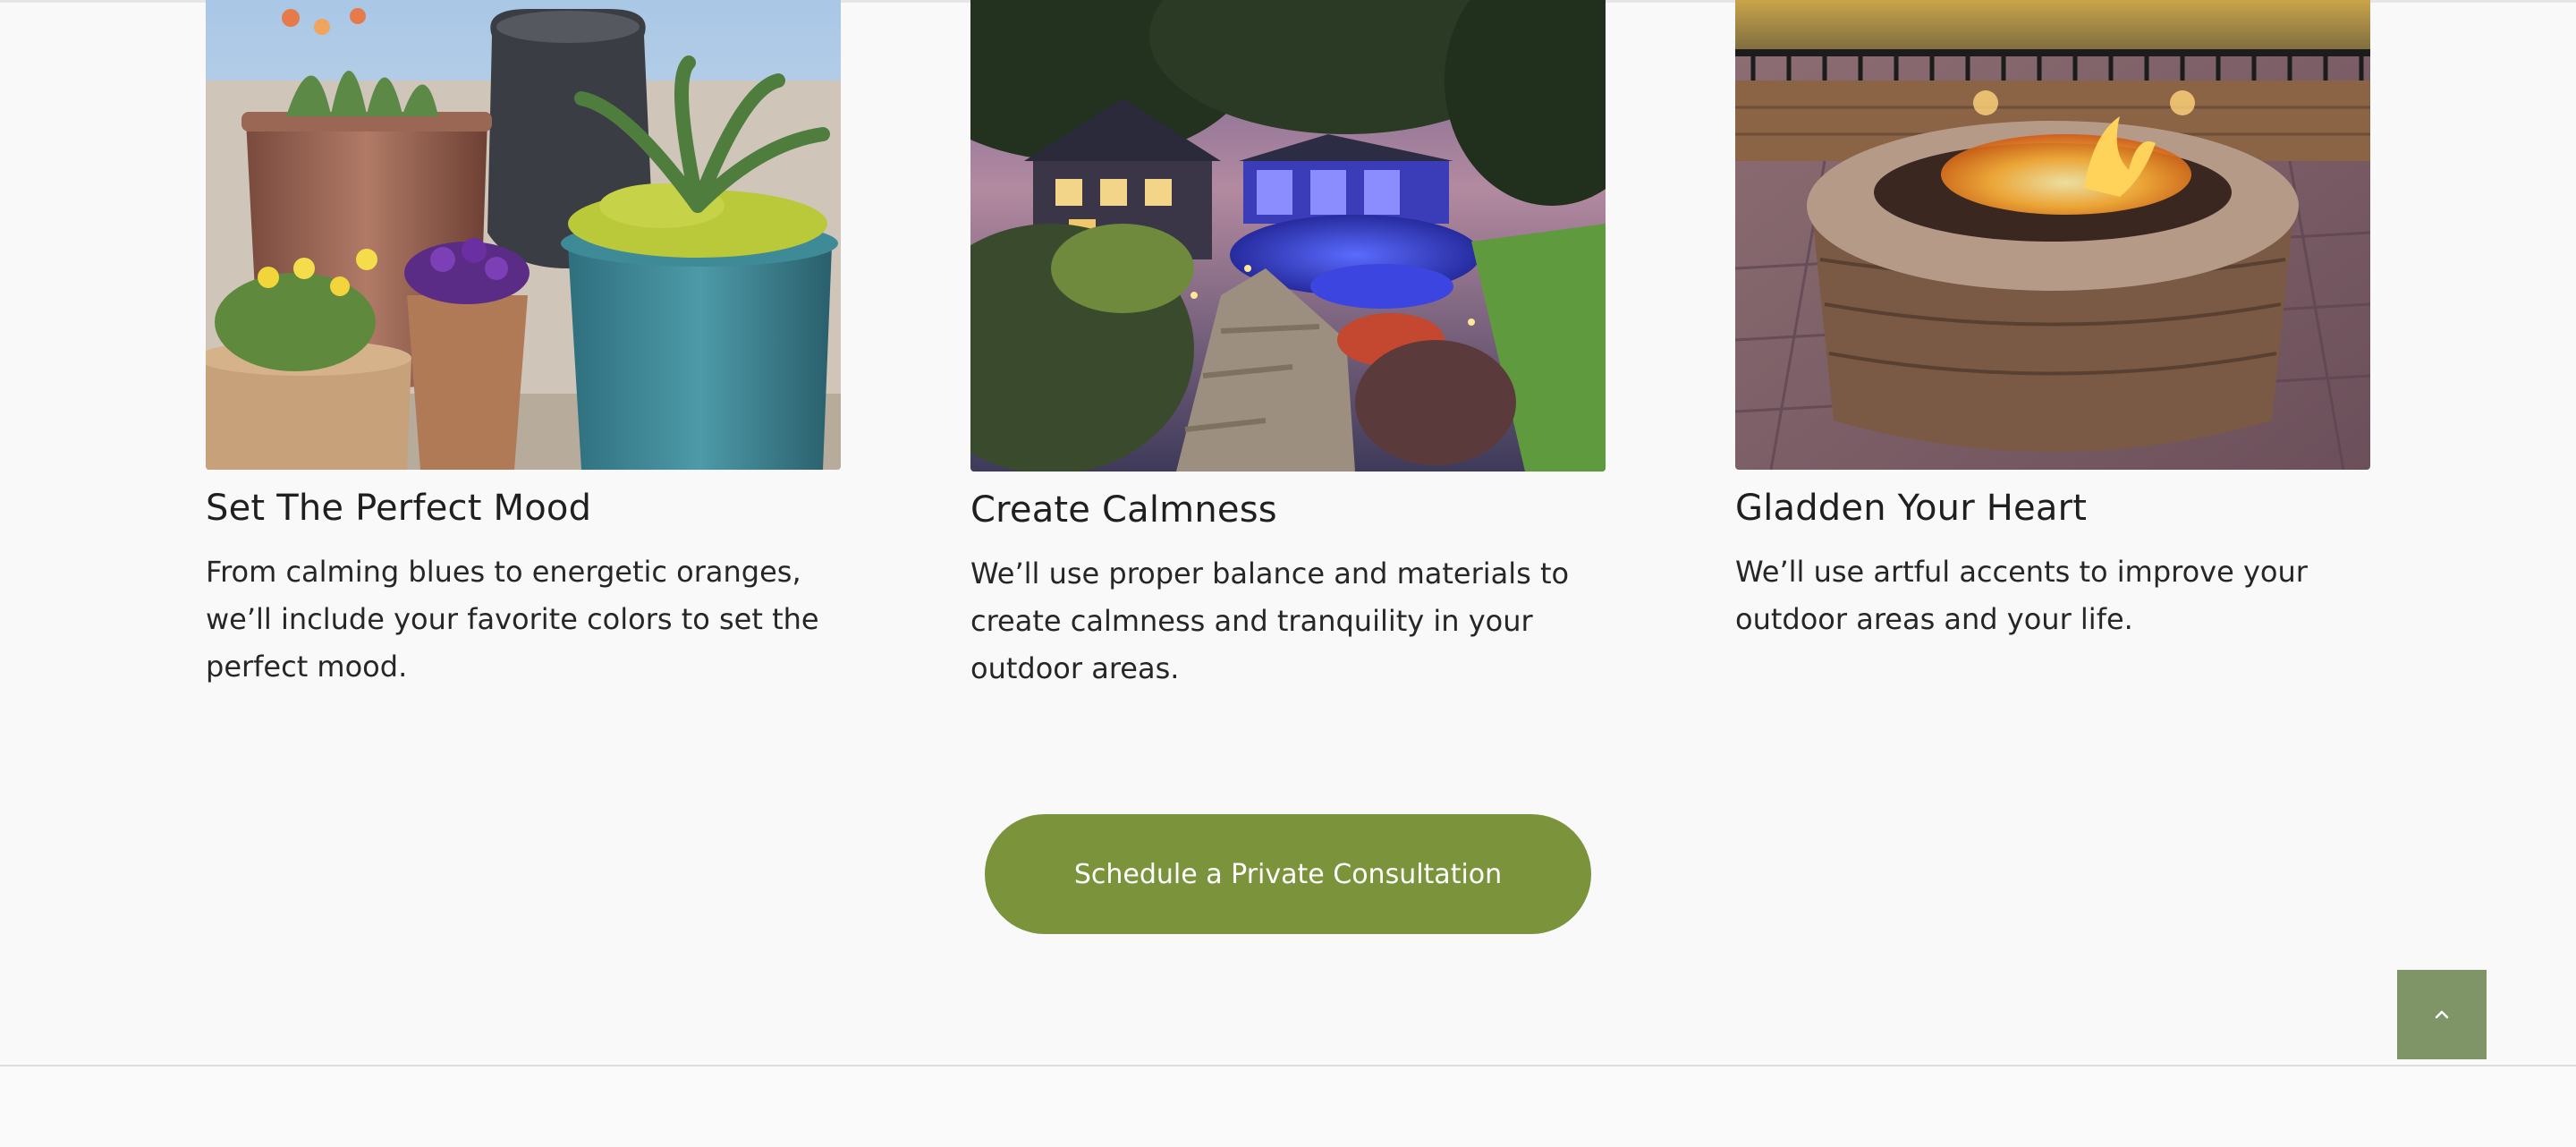  What do you see at coordinates (399, 508) in the screenshot?
I see `card-title: Set The Perfect Mood` at bounding box center [399, 508].